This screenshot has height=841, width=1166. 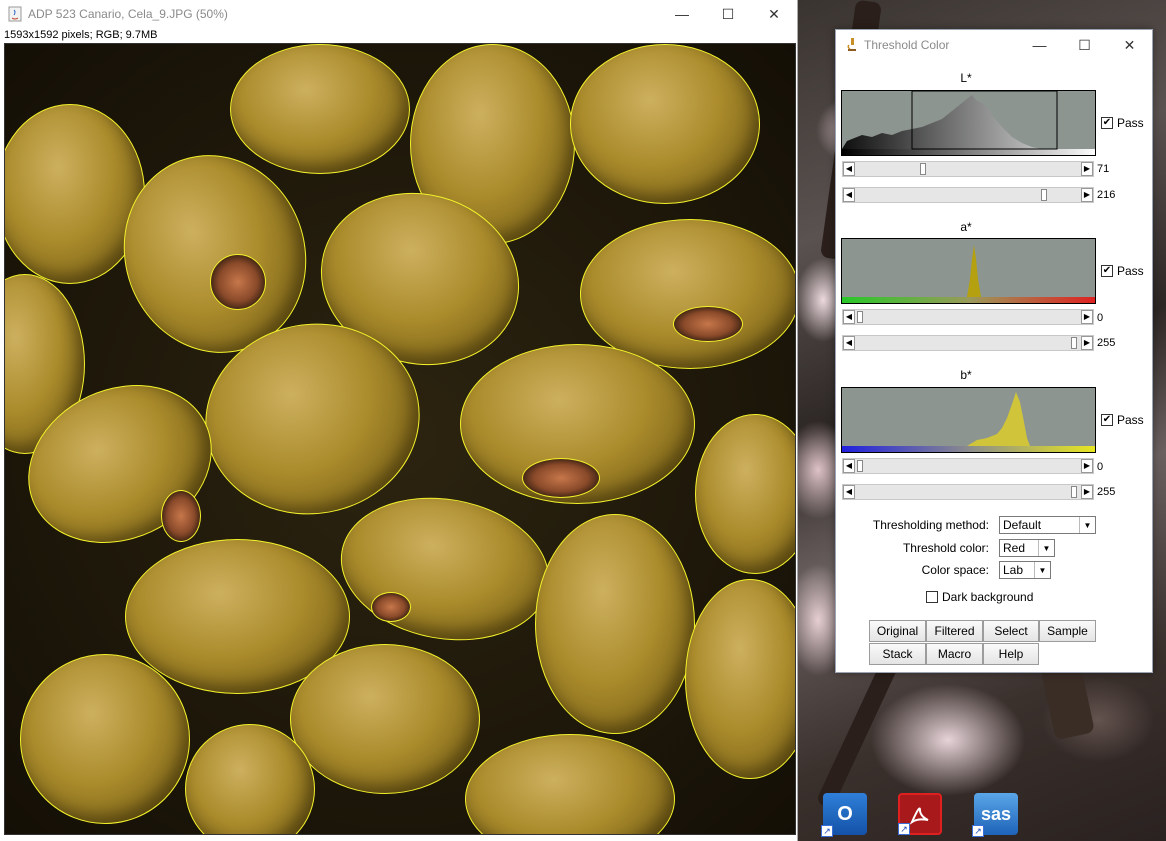 What do you see at coordinates (954, 631) in the screenshot?
I see `filtered-button: Filtered` at bounding box center [954, 631].